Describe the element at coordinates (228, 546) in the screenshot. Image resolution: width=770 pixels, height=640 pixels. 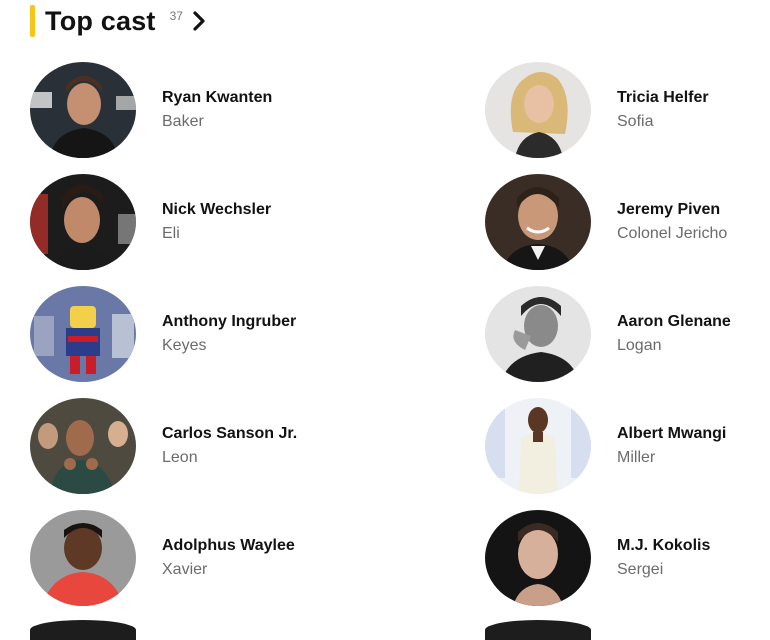
I see `actor-name: Adolphus Waylee` at that location.